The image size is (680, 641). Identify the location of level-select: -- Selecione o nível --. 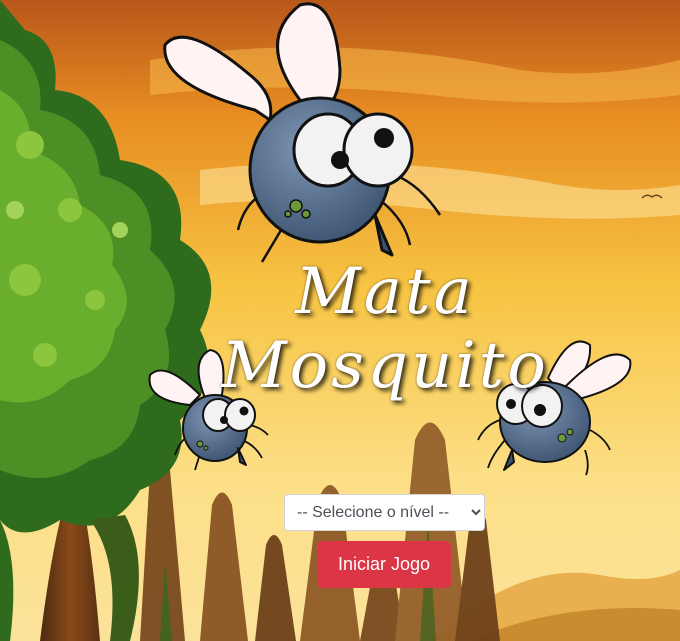
(384, 512).